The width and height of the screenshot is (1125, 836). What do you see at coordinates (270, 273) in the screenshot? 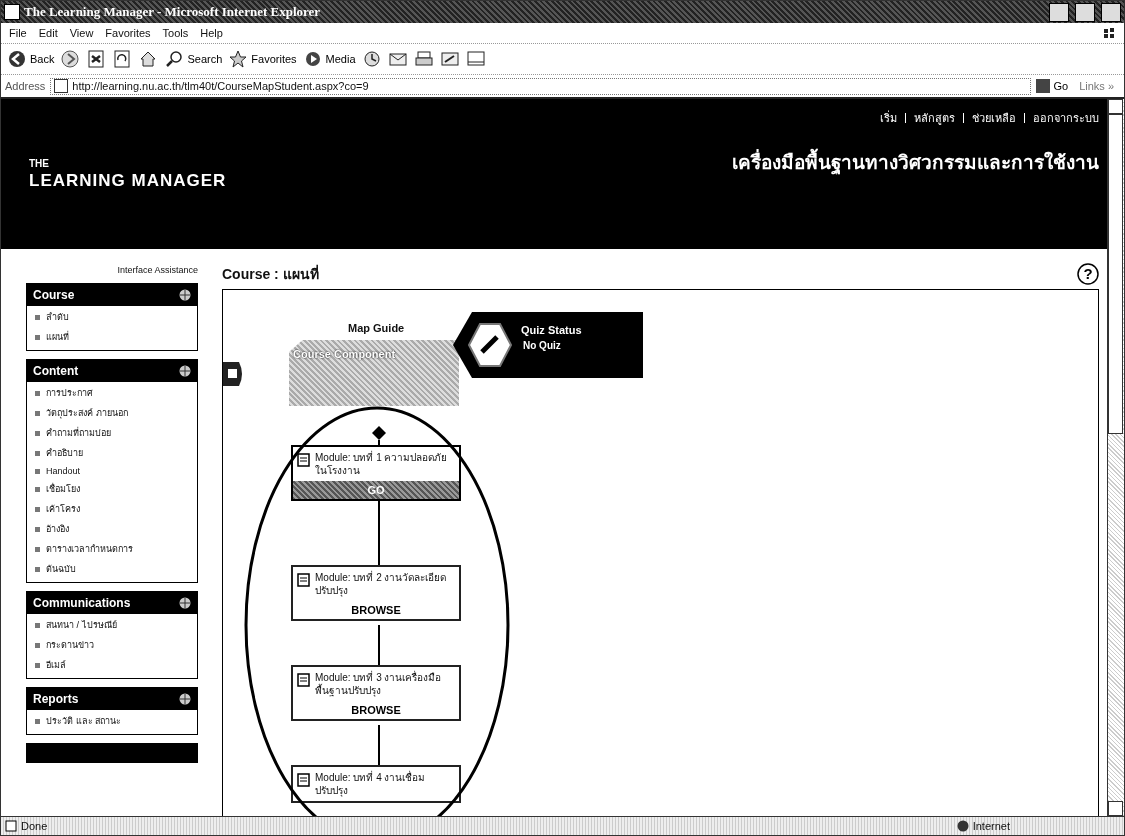
I see `page-title: Course : แผนที่` at bounding box center [270, 273].